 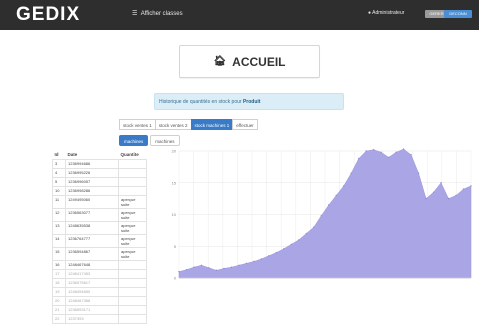 I want to click on row-date-cell: 1236994686, so click(x=92, y=164).